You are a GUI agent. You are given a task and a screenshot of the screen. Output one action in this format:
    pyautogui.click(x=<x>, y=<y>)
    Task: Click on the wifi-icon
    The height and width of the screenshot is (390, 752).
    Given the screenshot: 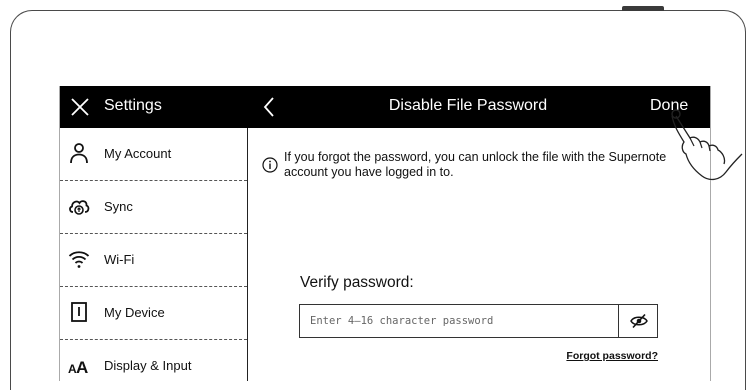 What is the action you would take?
    pyautogui.click(x=79, y=259)
    